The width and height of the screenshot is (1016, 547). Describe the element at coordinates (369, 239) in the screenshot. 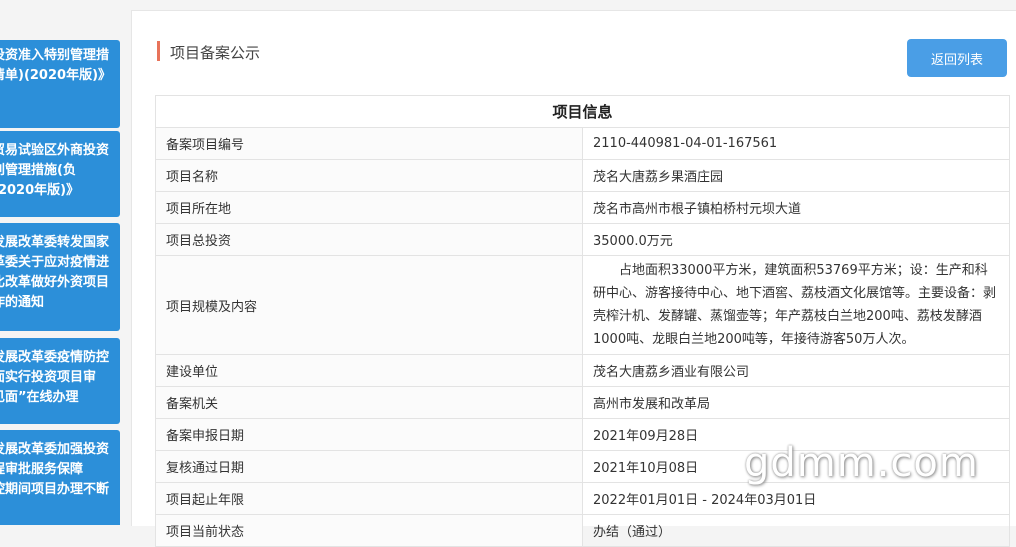

I see `field-label: 项目总投资` at that location.